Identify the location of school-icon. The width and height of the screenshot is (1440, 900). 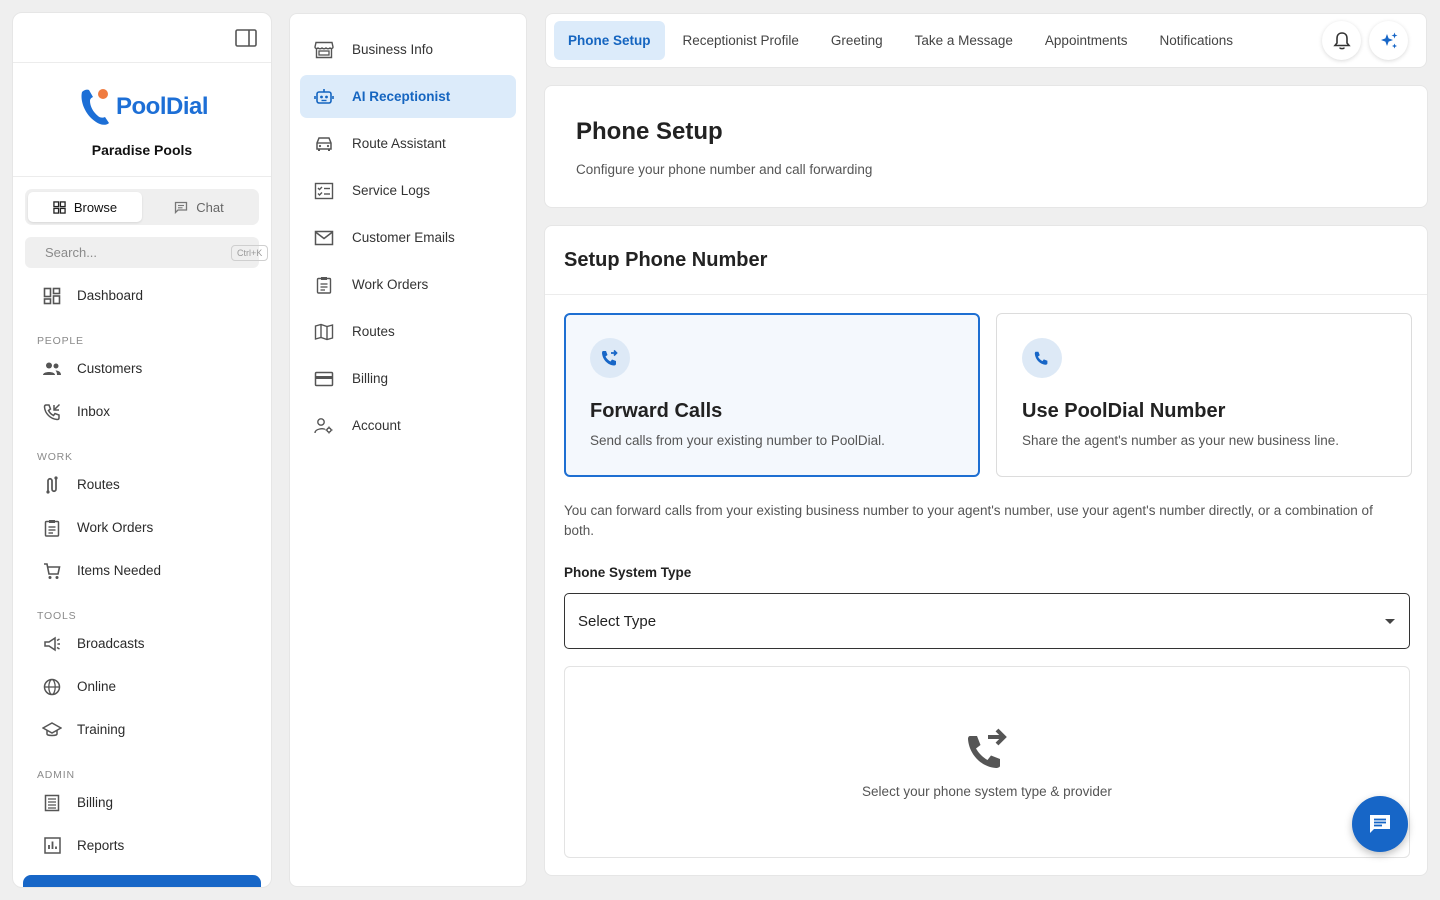
(52, 730).